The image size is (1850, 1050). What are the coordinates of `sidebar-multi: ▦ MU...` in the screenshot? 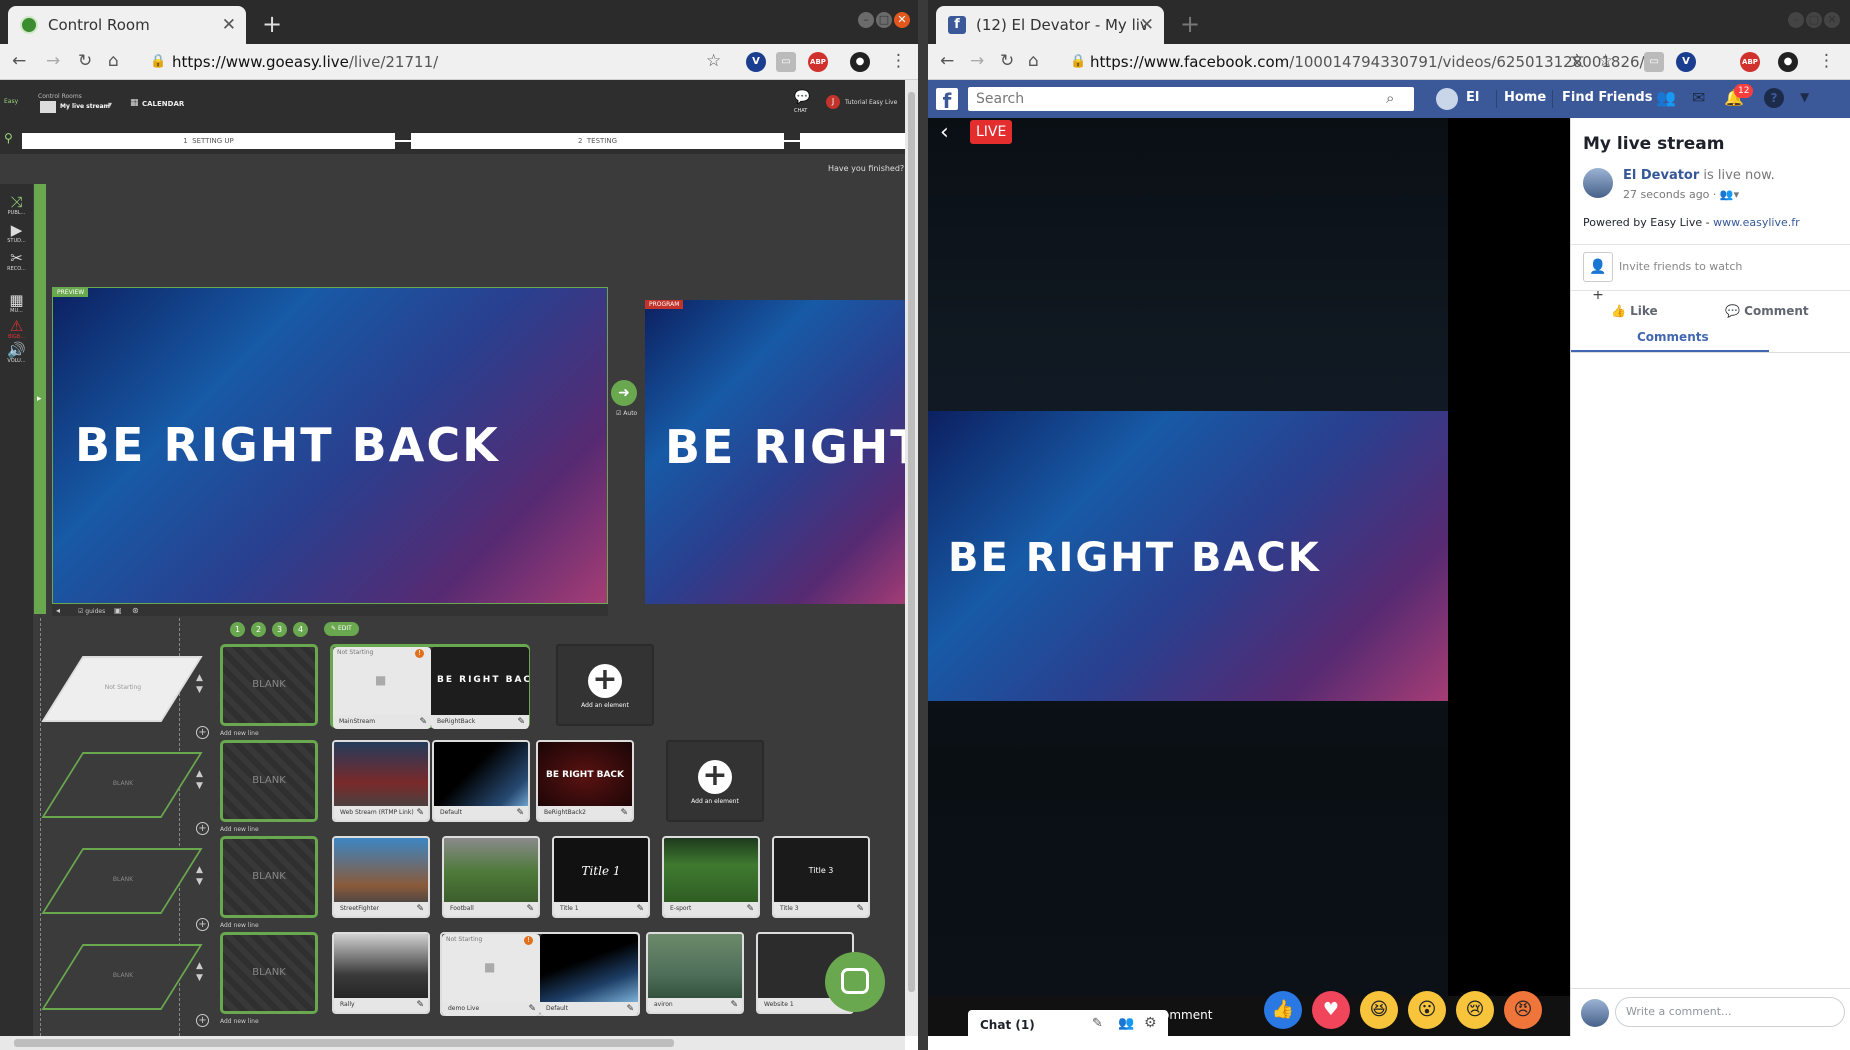 It's located at (16, 303).